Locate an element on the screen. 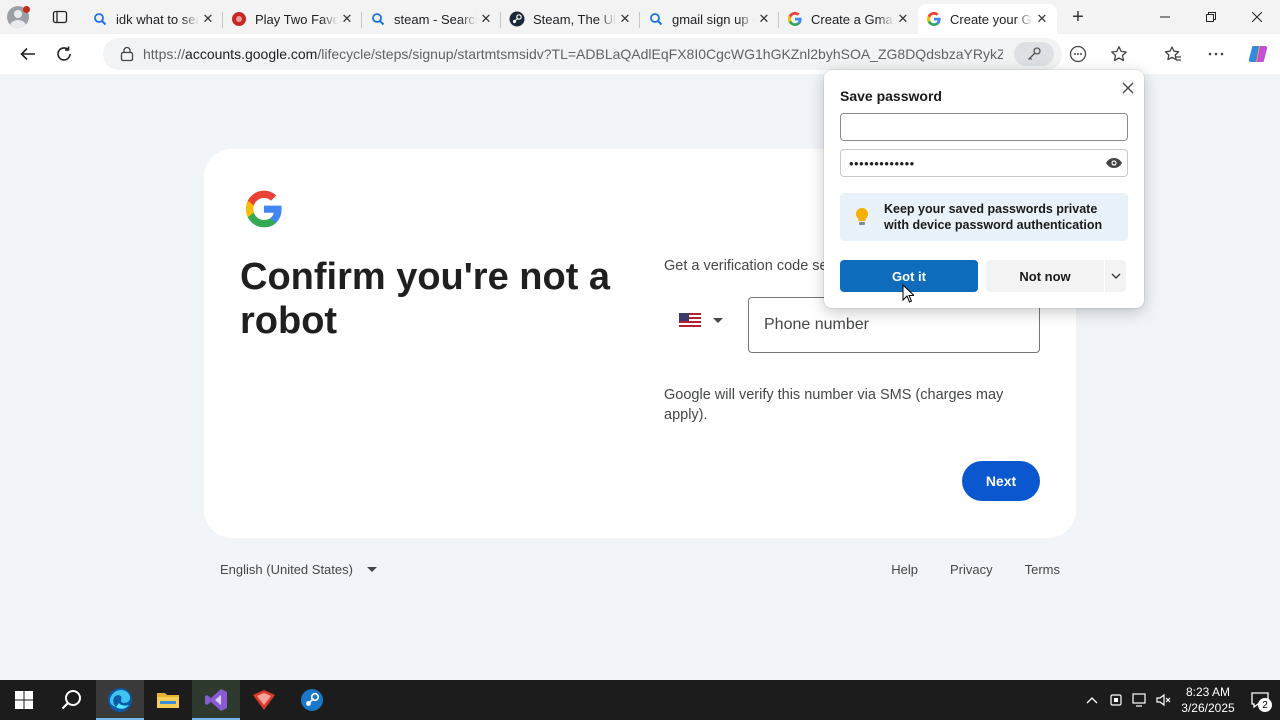  volume-muted-icon is located at coordinates (1164, 700).